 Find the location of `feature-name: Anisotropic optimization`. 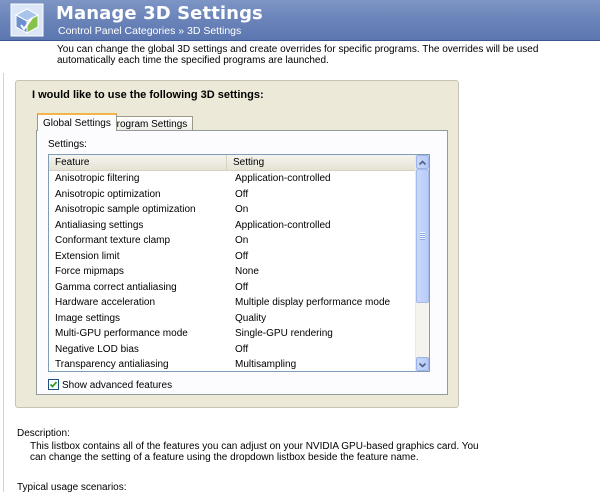

feature-name: Anisotropic optimization is located at coordinates (108, 194).